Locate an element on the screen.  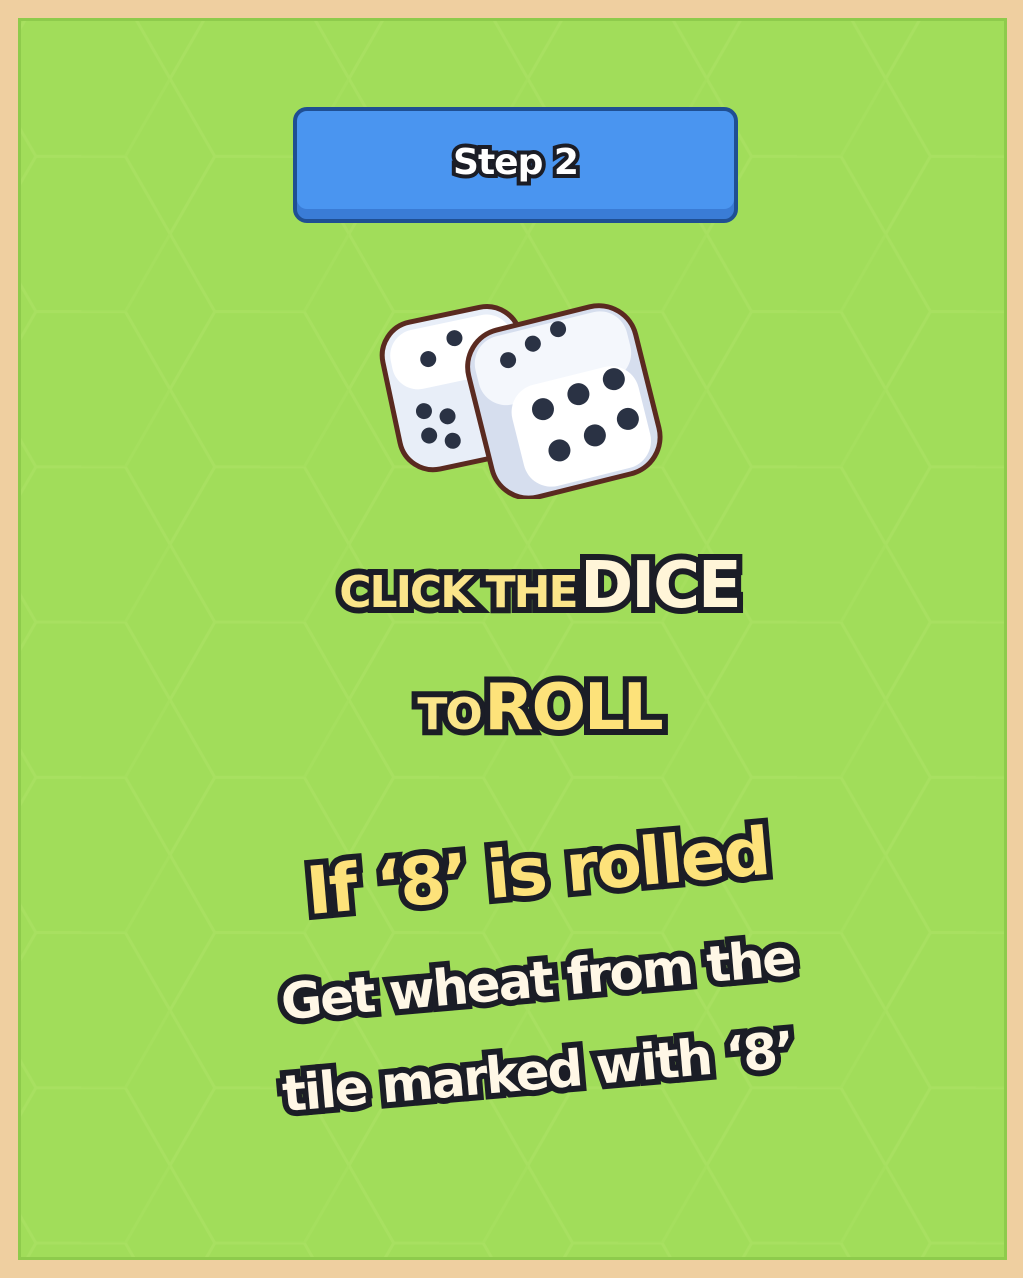
dice-icon is located at coordinates (518, 394).